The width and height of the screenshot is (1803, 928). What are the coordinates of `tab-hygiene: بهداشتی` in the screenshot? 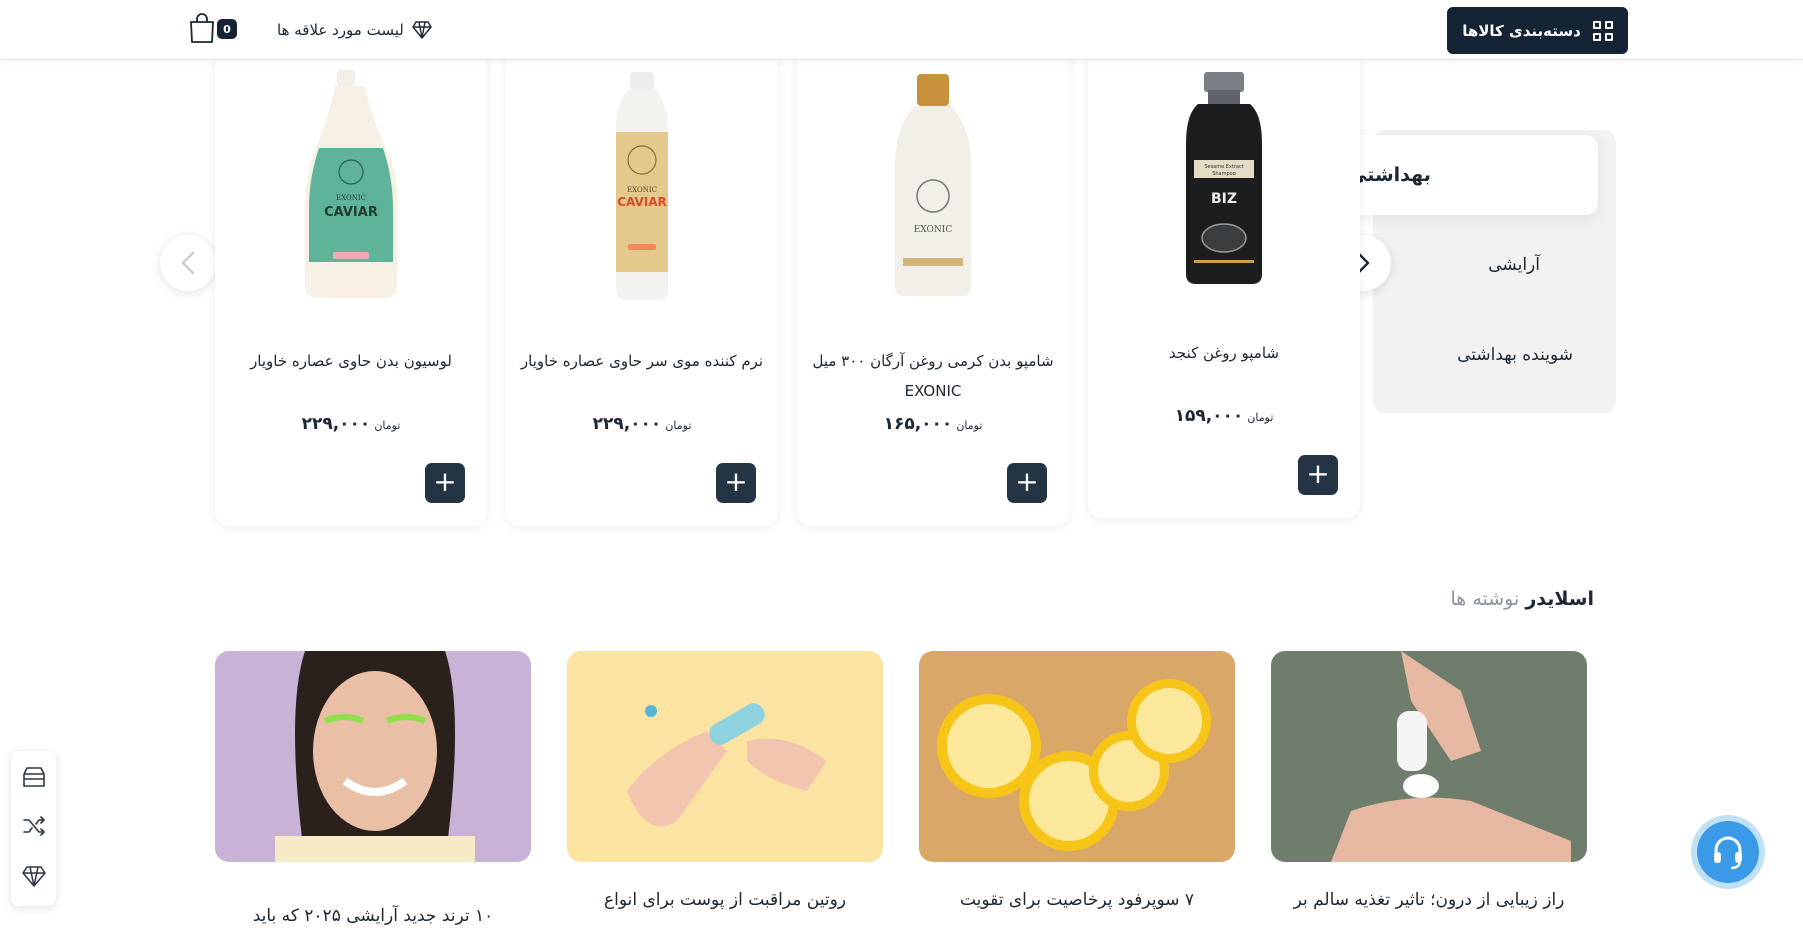 It's located at (1473, 175).